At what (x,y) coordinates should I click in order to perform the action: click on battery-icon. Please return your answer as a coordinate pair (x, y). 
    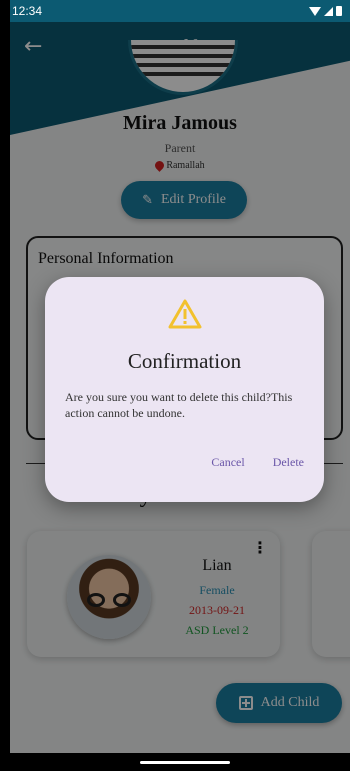
    Looking at the image, I should click on (339, 11).